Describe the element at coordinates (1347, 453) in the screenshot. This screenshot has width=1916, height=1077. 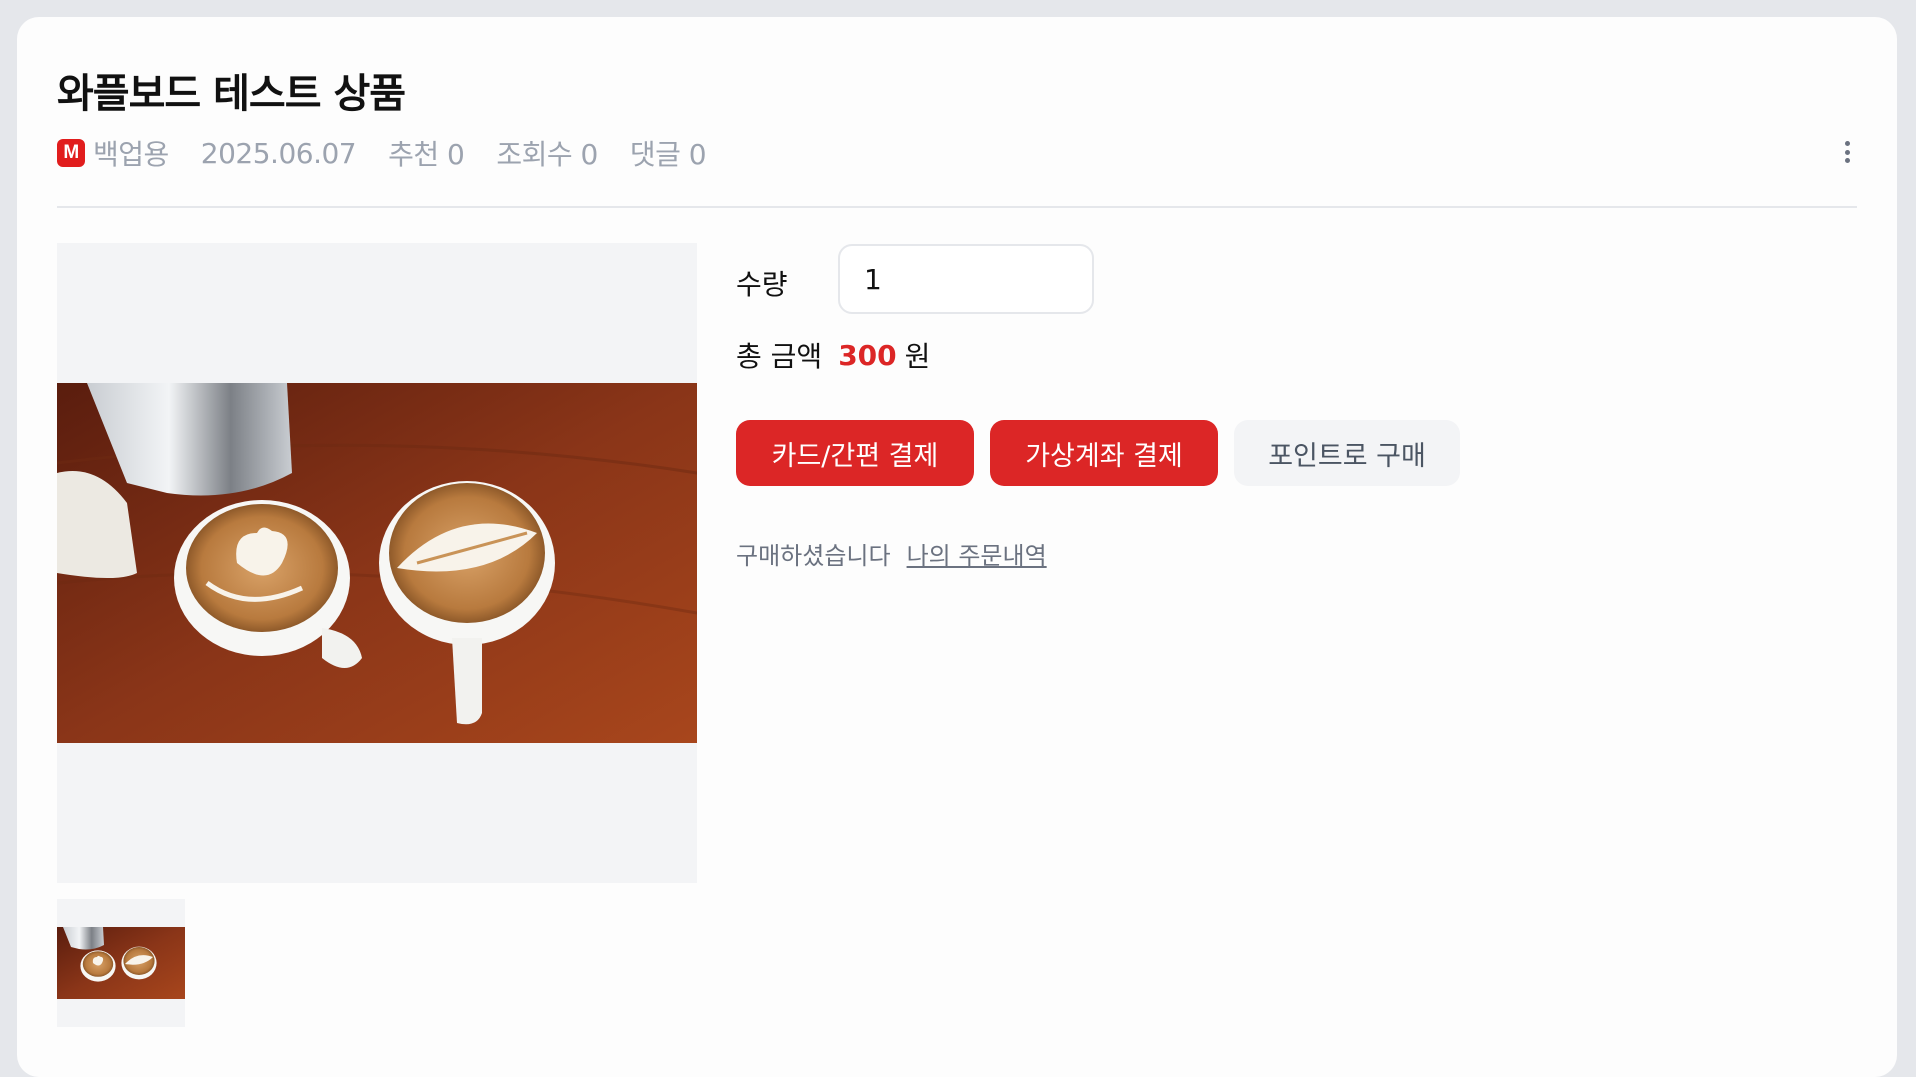
I see `point-purchase-button: 포인트로 구매` at that location.